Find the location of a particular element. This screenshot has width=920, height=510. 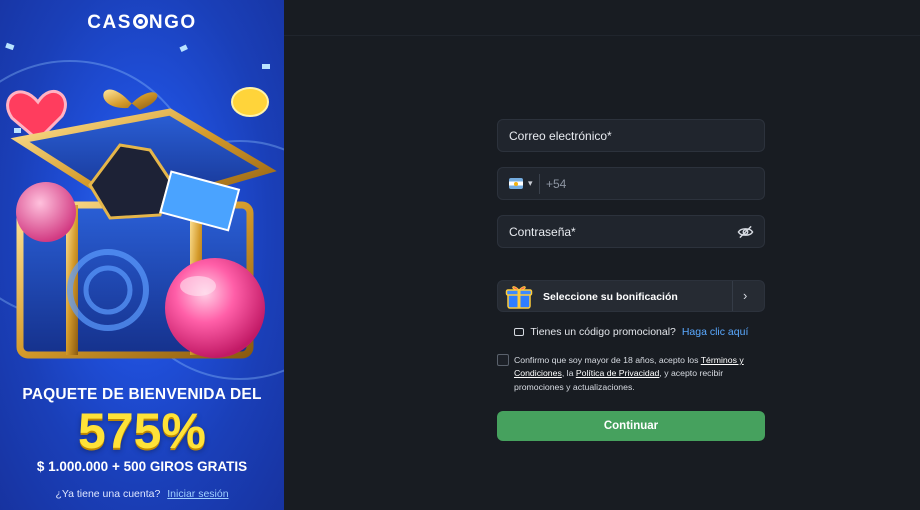

ticket-icon is located at coordinates (518, 332).